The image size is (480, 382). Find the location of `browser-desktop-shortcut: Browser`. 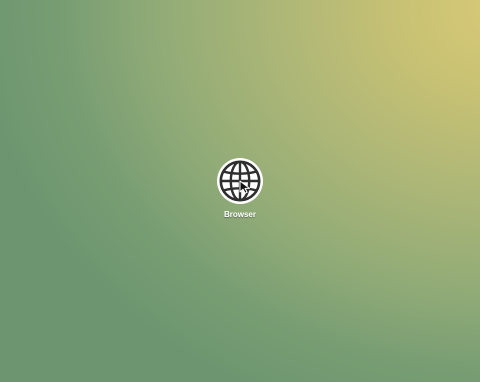

browser-desktop-shortcut: Browser is located at coordinates (240, 190).